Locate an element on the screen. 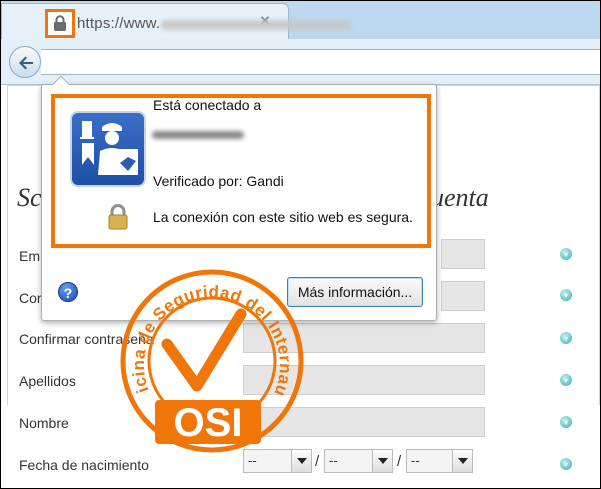 The height and width of the screenshot is (489, 601). site-name-redacted is located at coordinates (198, 135).